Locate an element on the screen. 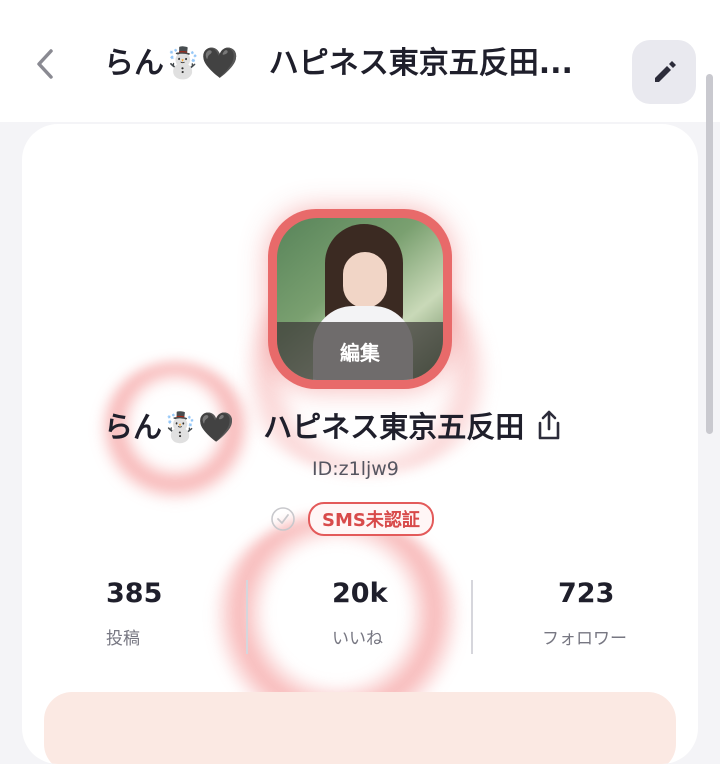 The width and height of the screenshot is (720, 764). stat-posts-value: 385 is located at coordinates (134, 593).